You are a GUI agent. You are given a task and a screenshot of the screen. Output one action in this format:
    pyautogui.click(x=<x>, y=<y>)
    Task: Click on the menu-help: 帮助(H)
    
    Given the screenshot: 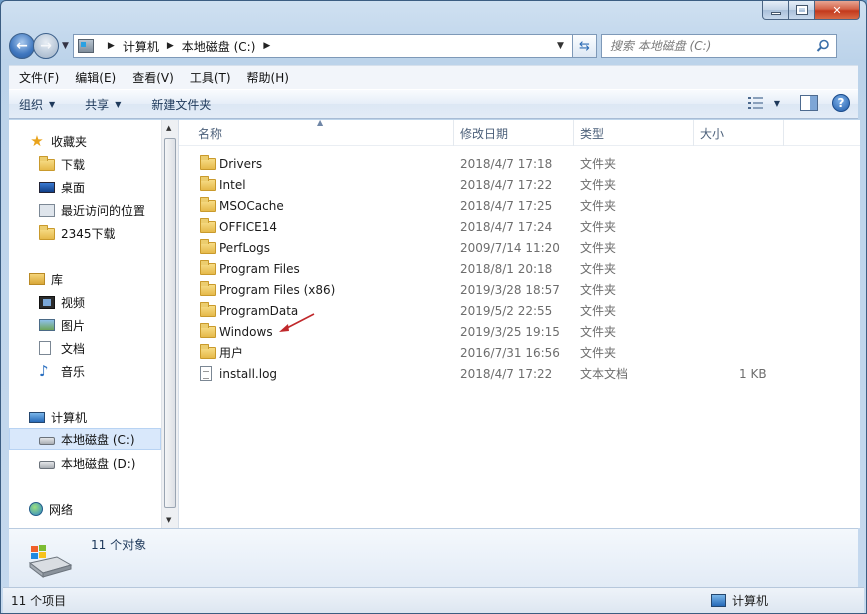 What is the action you would take?
    pyautogui.click(x=268, y=77)
    